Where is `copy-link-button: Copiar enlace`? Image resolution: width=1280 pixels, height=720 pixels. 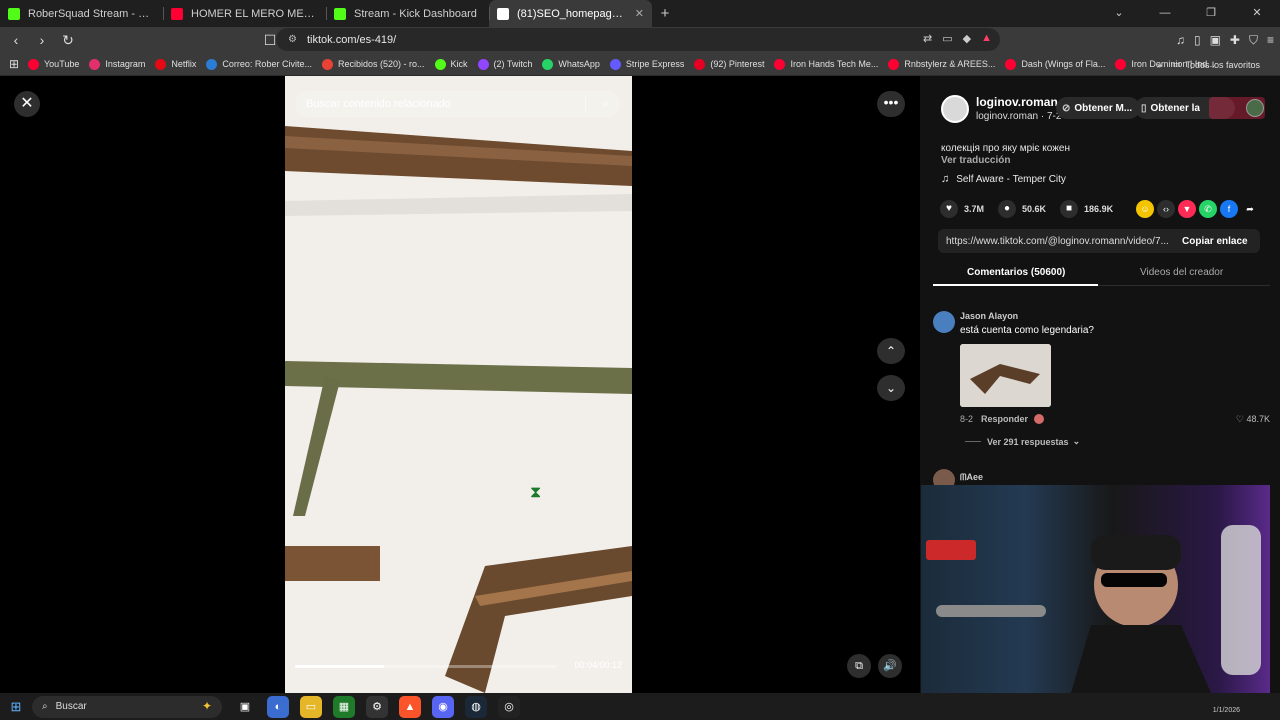
copy-link-button: Copiar enlace is located at coordinates (1211, 241).